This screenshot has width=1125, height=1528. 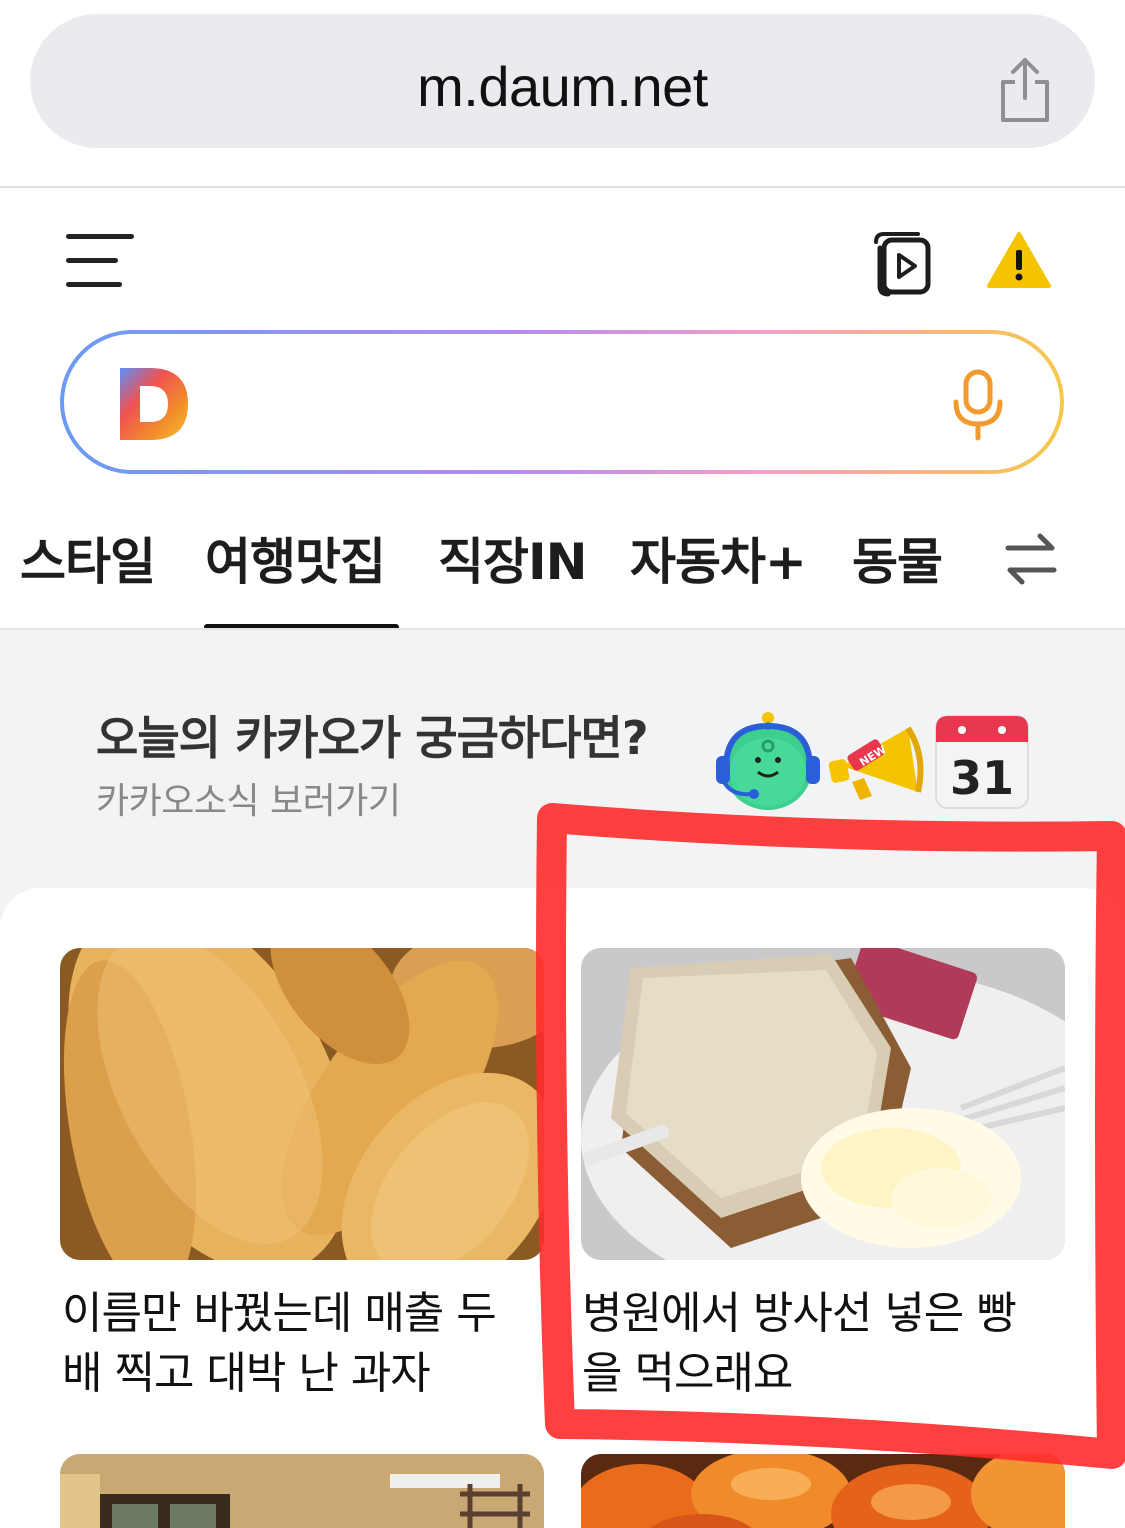 I want to click on news-thumbnail-pastry, so click(x=823, y=1491).